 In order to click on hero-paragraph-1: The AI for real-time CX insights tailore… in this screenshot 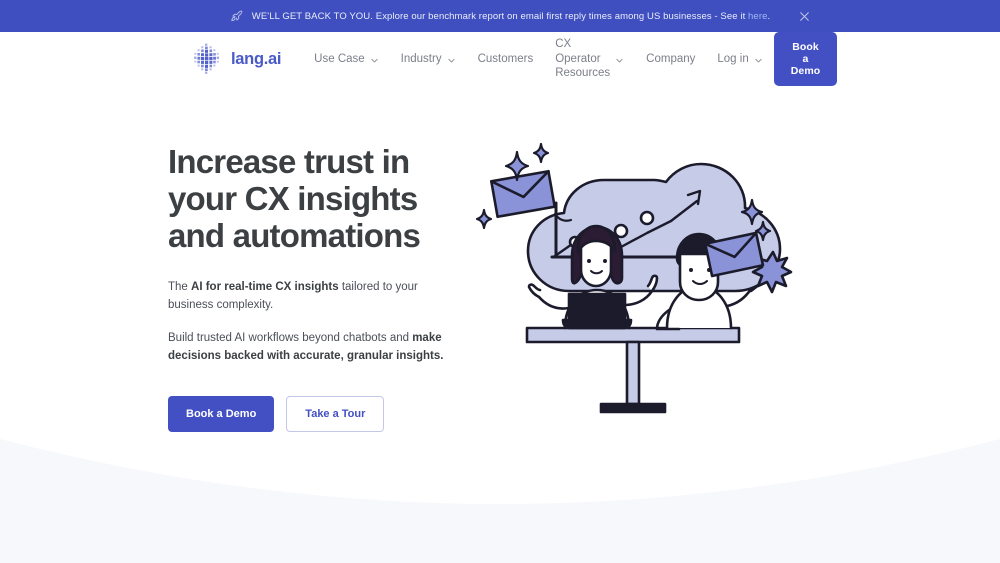, I will do `click(313, 297)`.